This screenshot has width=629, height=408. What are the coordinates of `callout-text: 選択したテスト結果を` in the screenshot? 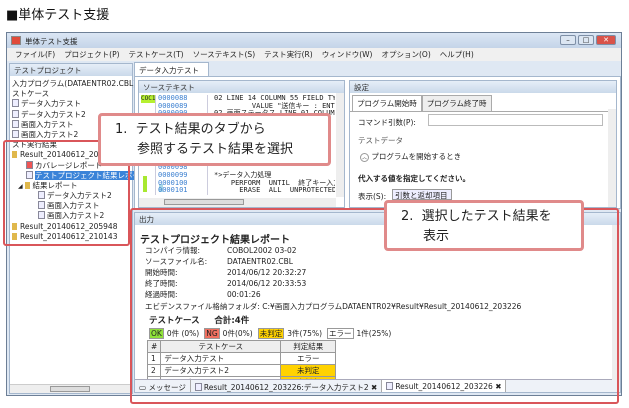 It's located at (486, 216).